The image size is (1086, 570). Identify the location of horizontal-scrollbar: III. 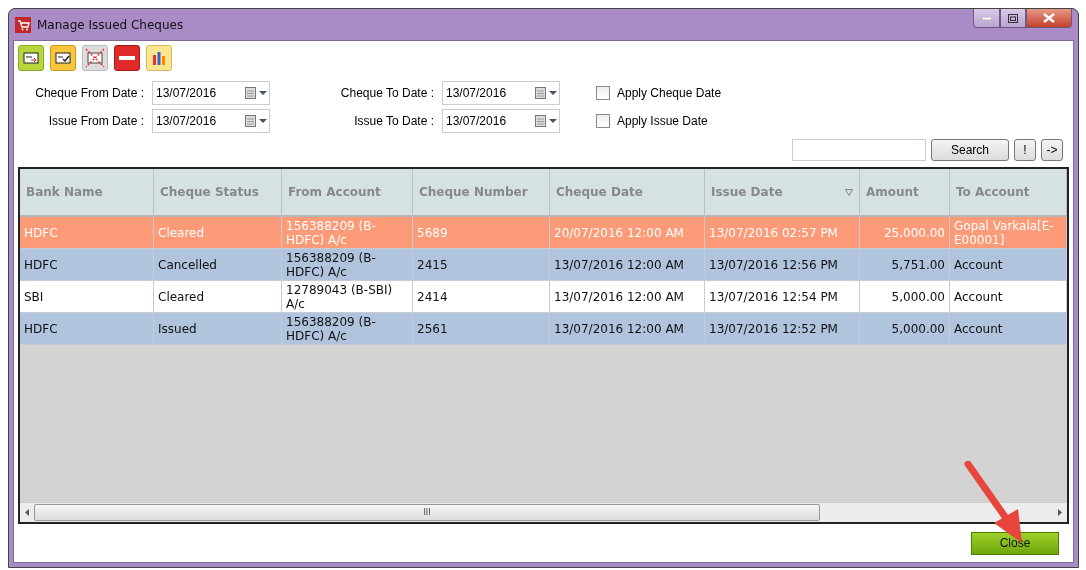
(543, 512).